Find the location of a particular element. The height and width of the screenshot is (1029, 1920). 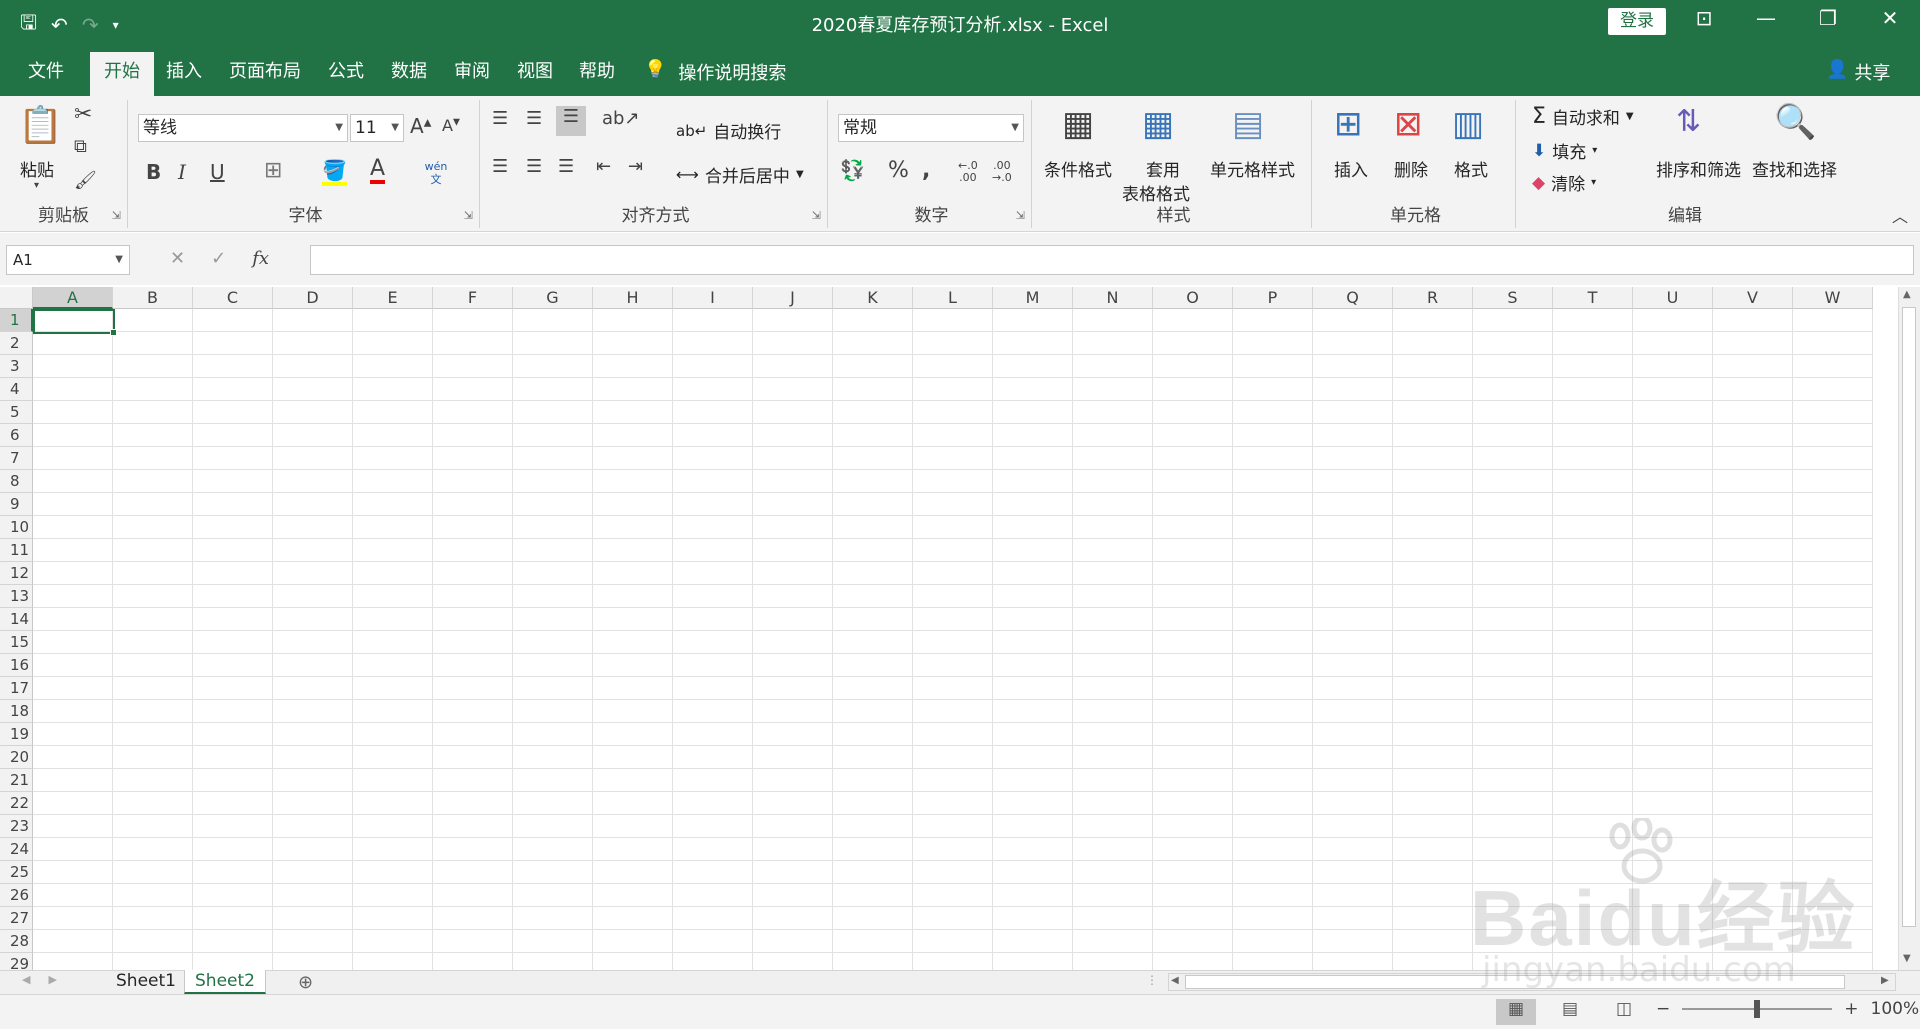

paste-button: 粘贴 is located at coordinates (37, 168).